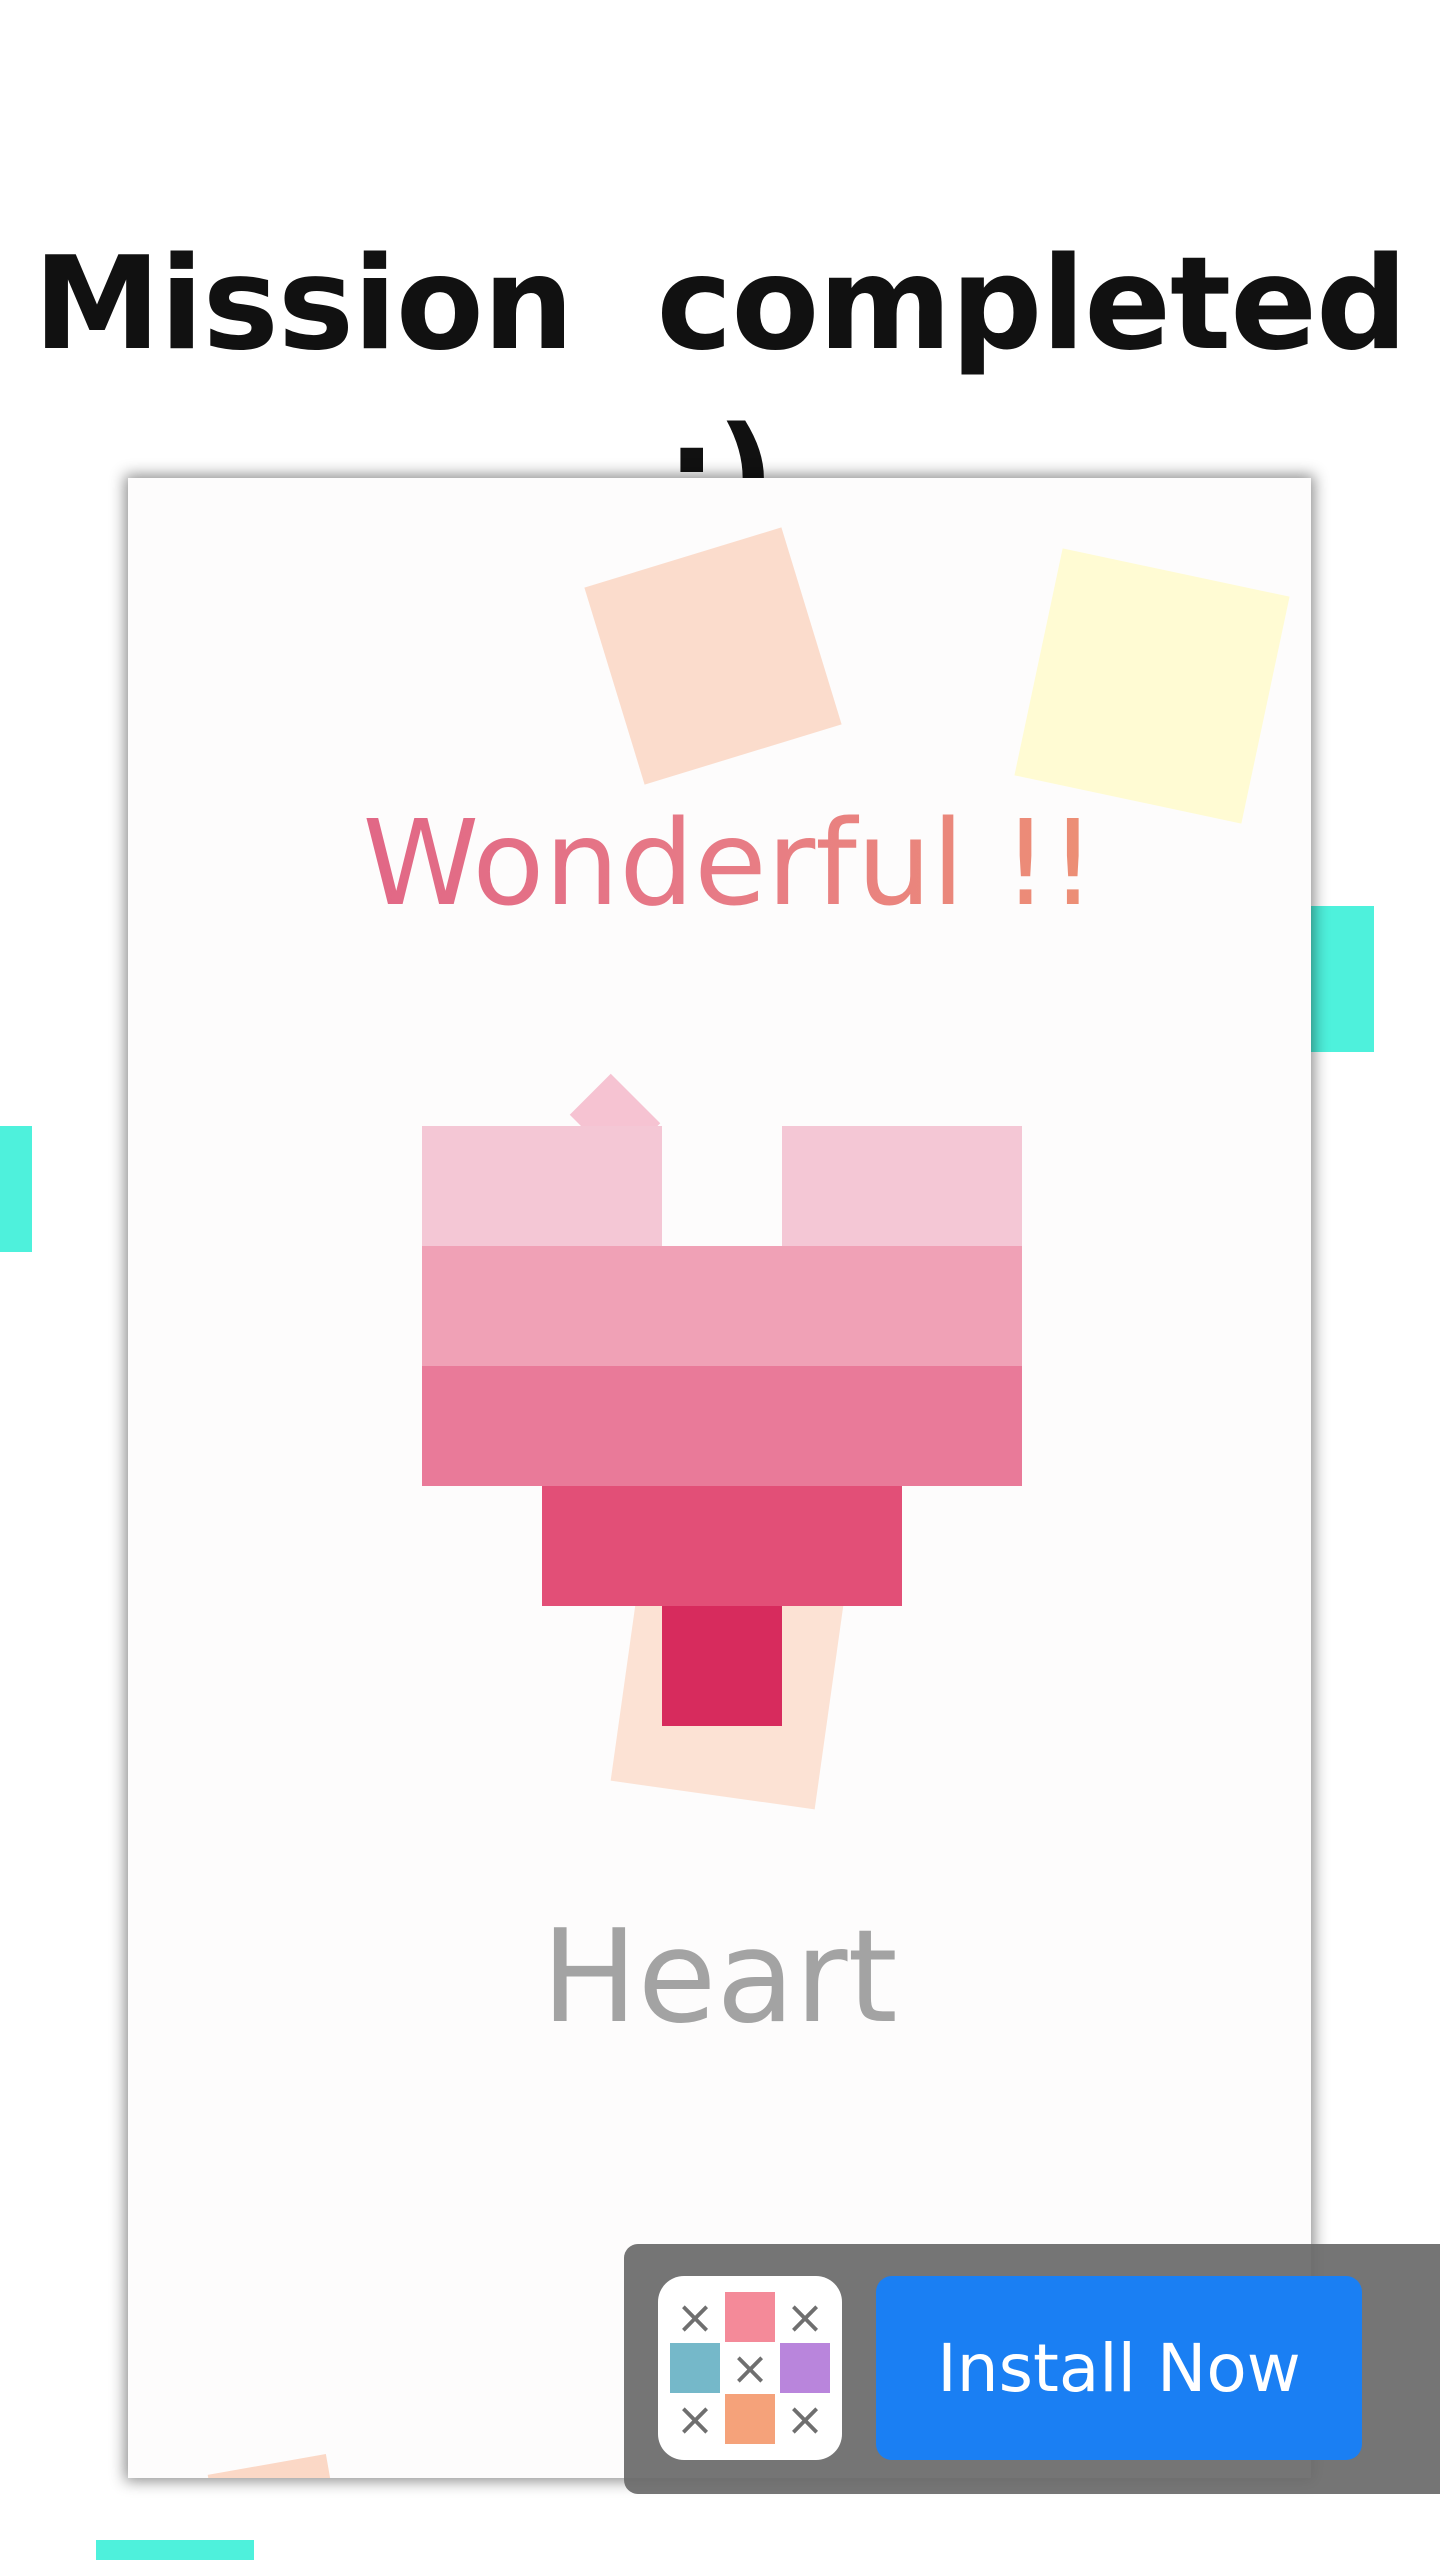 This screenshot has height=2560, width=1440. Describe the element at coordinates (272, 2466) in the screenshot. I see `confetti-peach-corner` at that location.